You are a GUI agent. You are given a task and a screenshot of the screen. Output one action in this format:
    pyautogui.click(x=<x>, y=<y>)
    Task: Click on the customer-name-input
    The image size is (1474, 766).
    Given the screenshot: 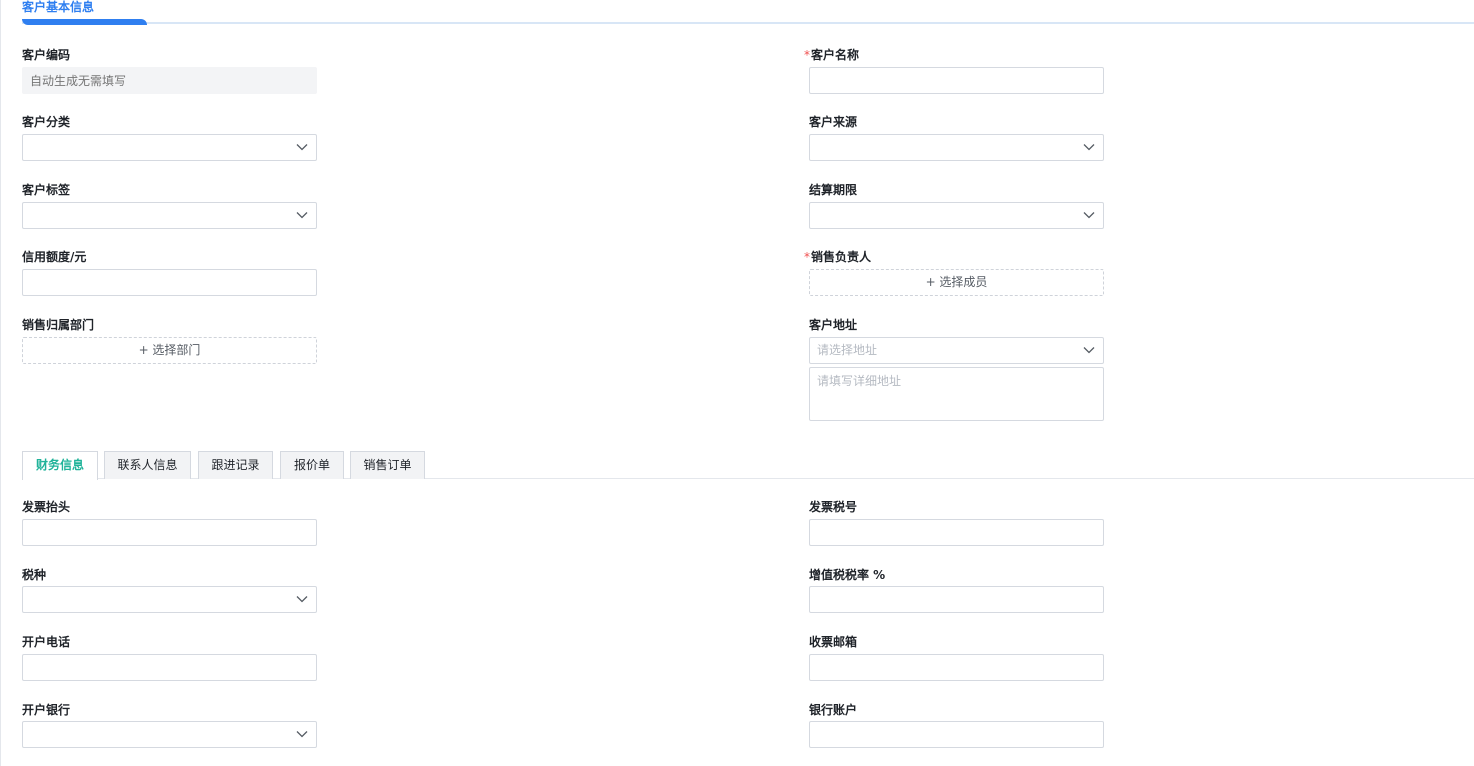 What is the action you would take?
    pyautogui.click(x=956, y=80)
    